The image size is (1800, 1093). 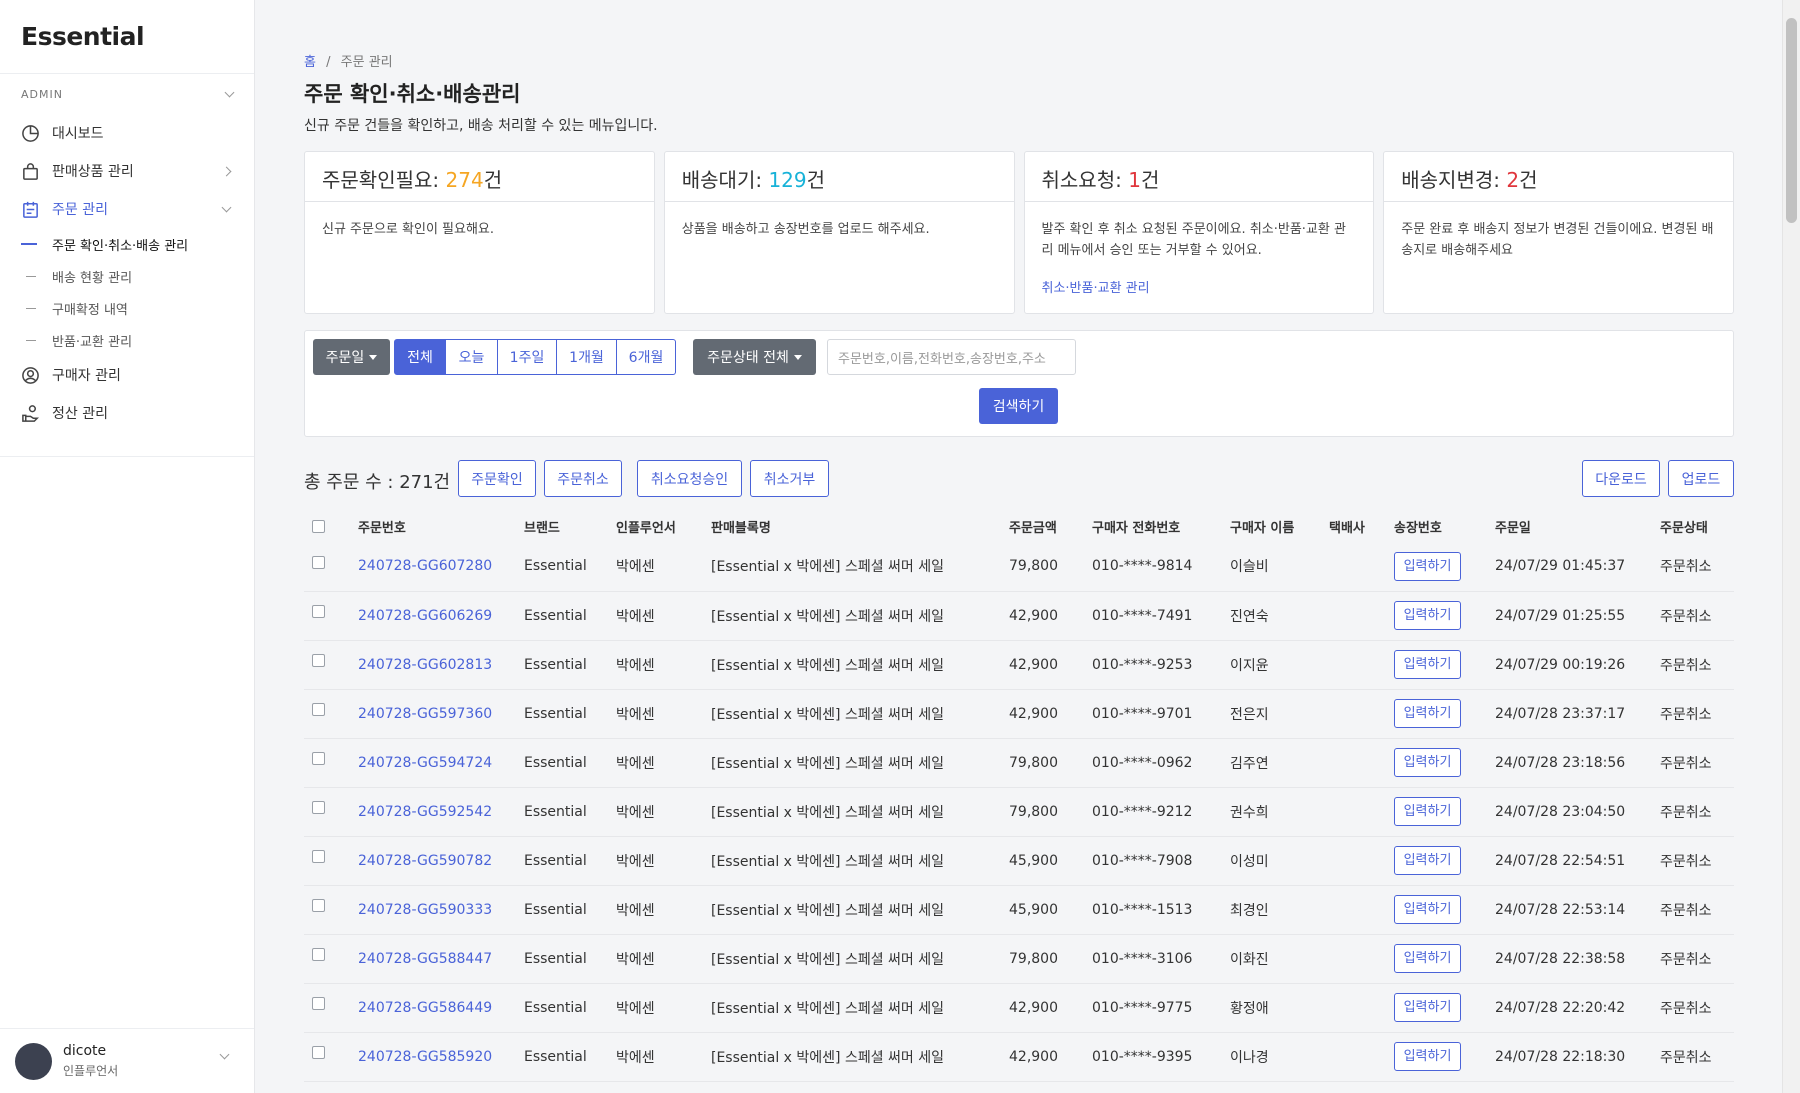 What do you see at coordinates (127, 308) in the screenshot?
I see `sidebar-subitem-purchase-confirm: 구매확정 내역` at bounding box center [127, 308].